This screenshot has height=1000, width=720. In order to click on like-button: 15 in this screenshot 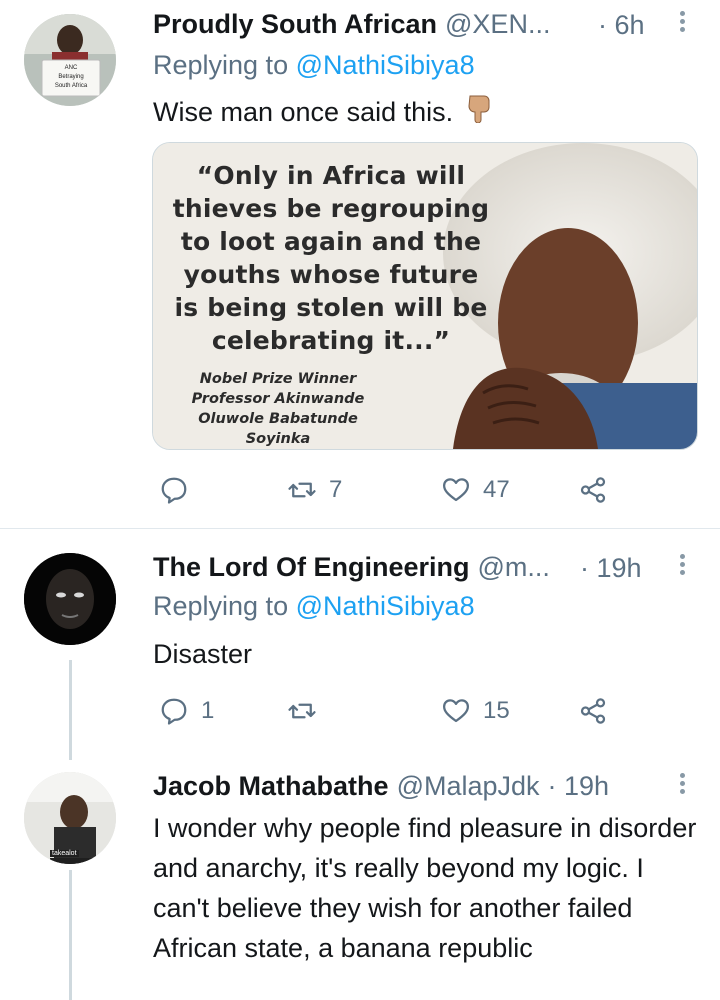, I will do `click(475, 711)`.